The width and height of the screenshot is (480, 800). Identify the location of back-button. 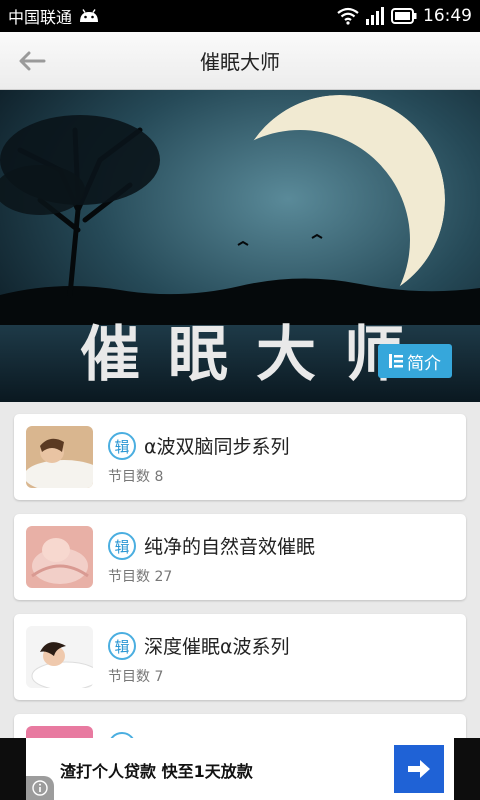
(32, 61).